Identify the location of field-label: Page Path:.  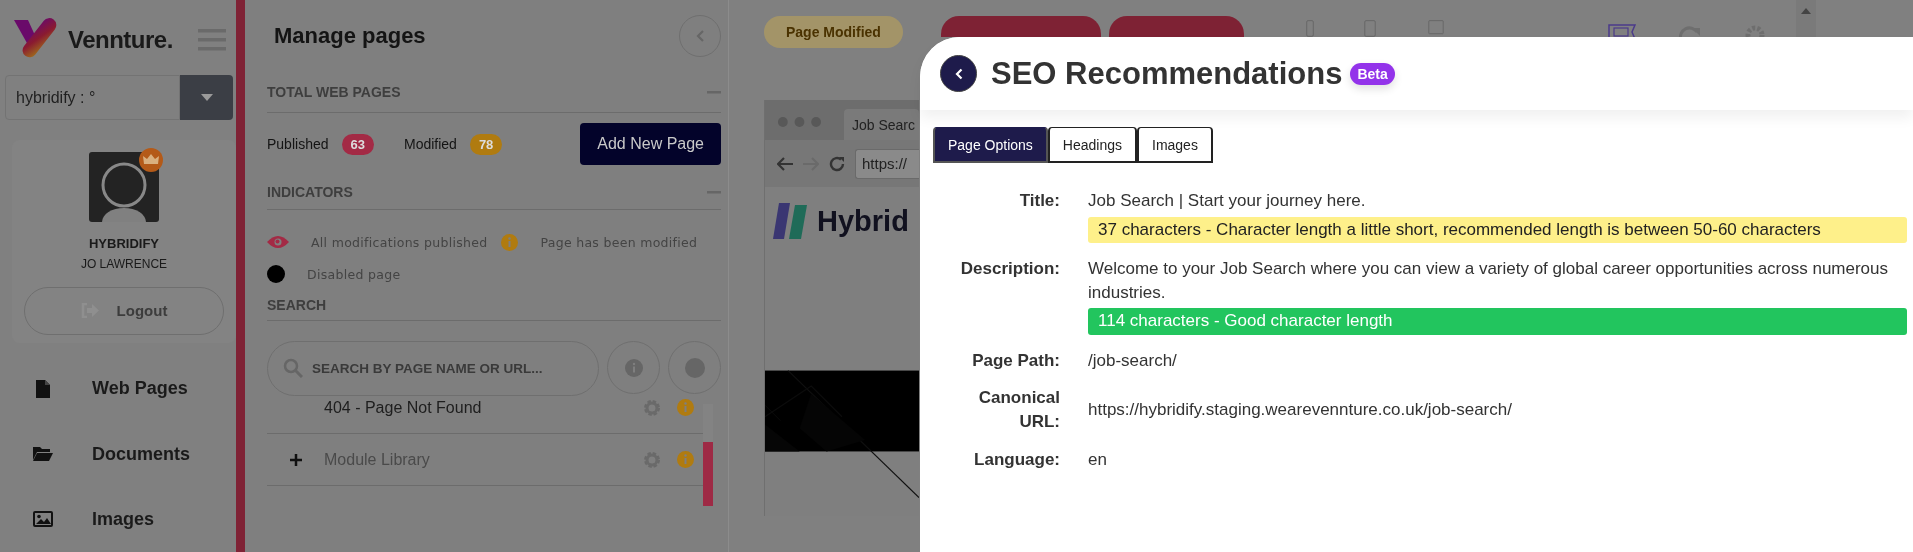
(1015, 360).